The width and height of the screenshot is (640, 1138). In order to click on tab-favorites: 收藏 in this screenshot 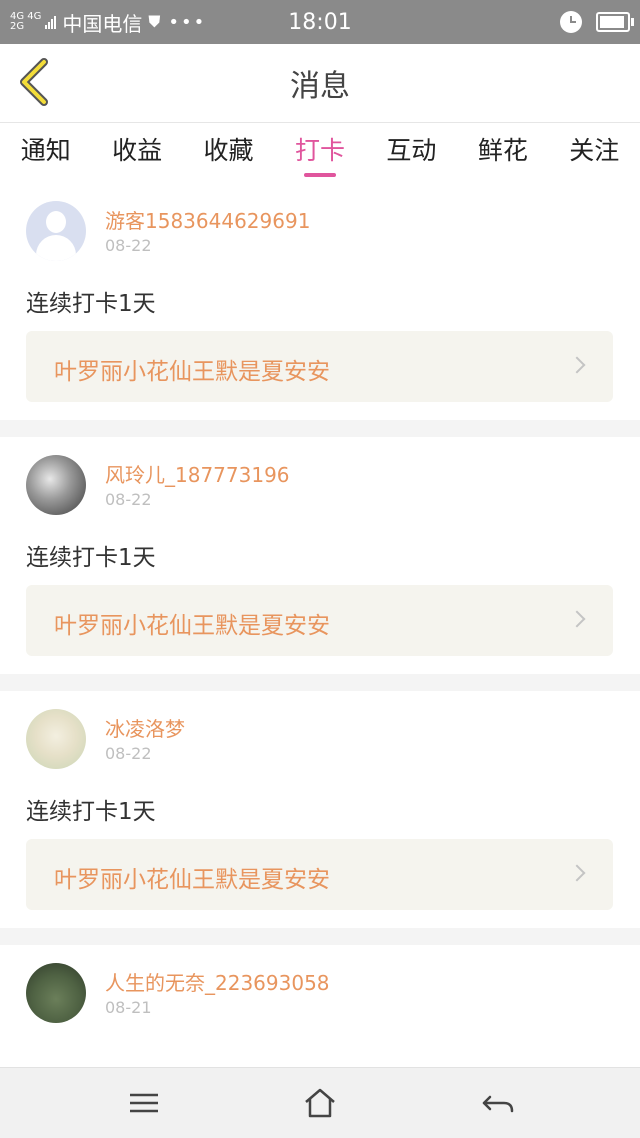, I will do `click(228, 153)`.